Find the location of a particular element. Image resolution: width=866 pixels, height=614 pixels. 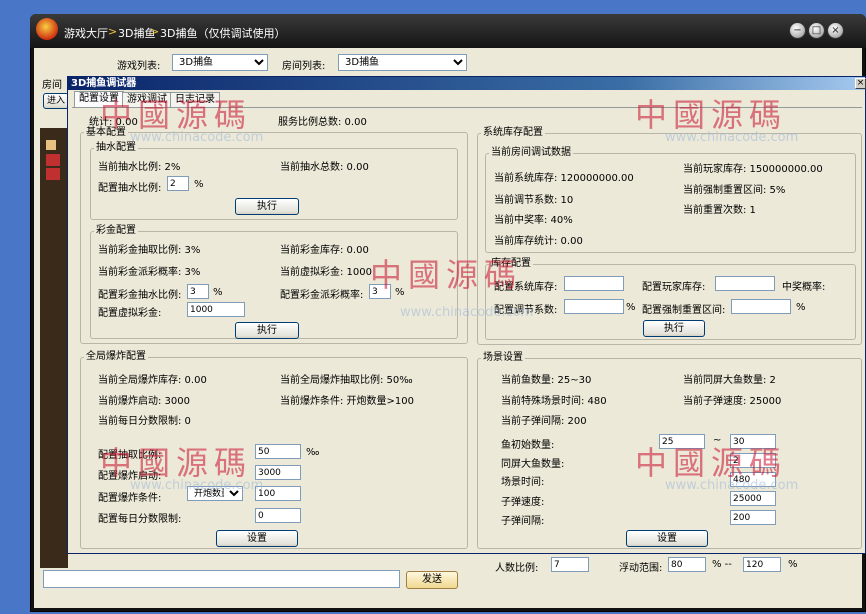

current-stock-stat: 当前库存统计: 0.00 is located at coordinates (538, 241).